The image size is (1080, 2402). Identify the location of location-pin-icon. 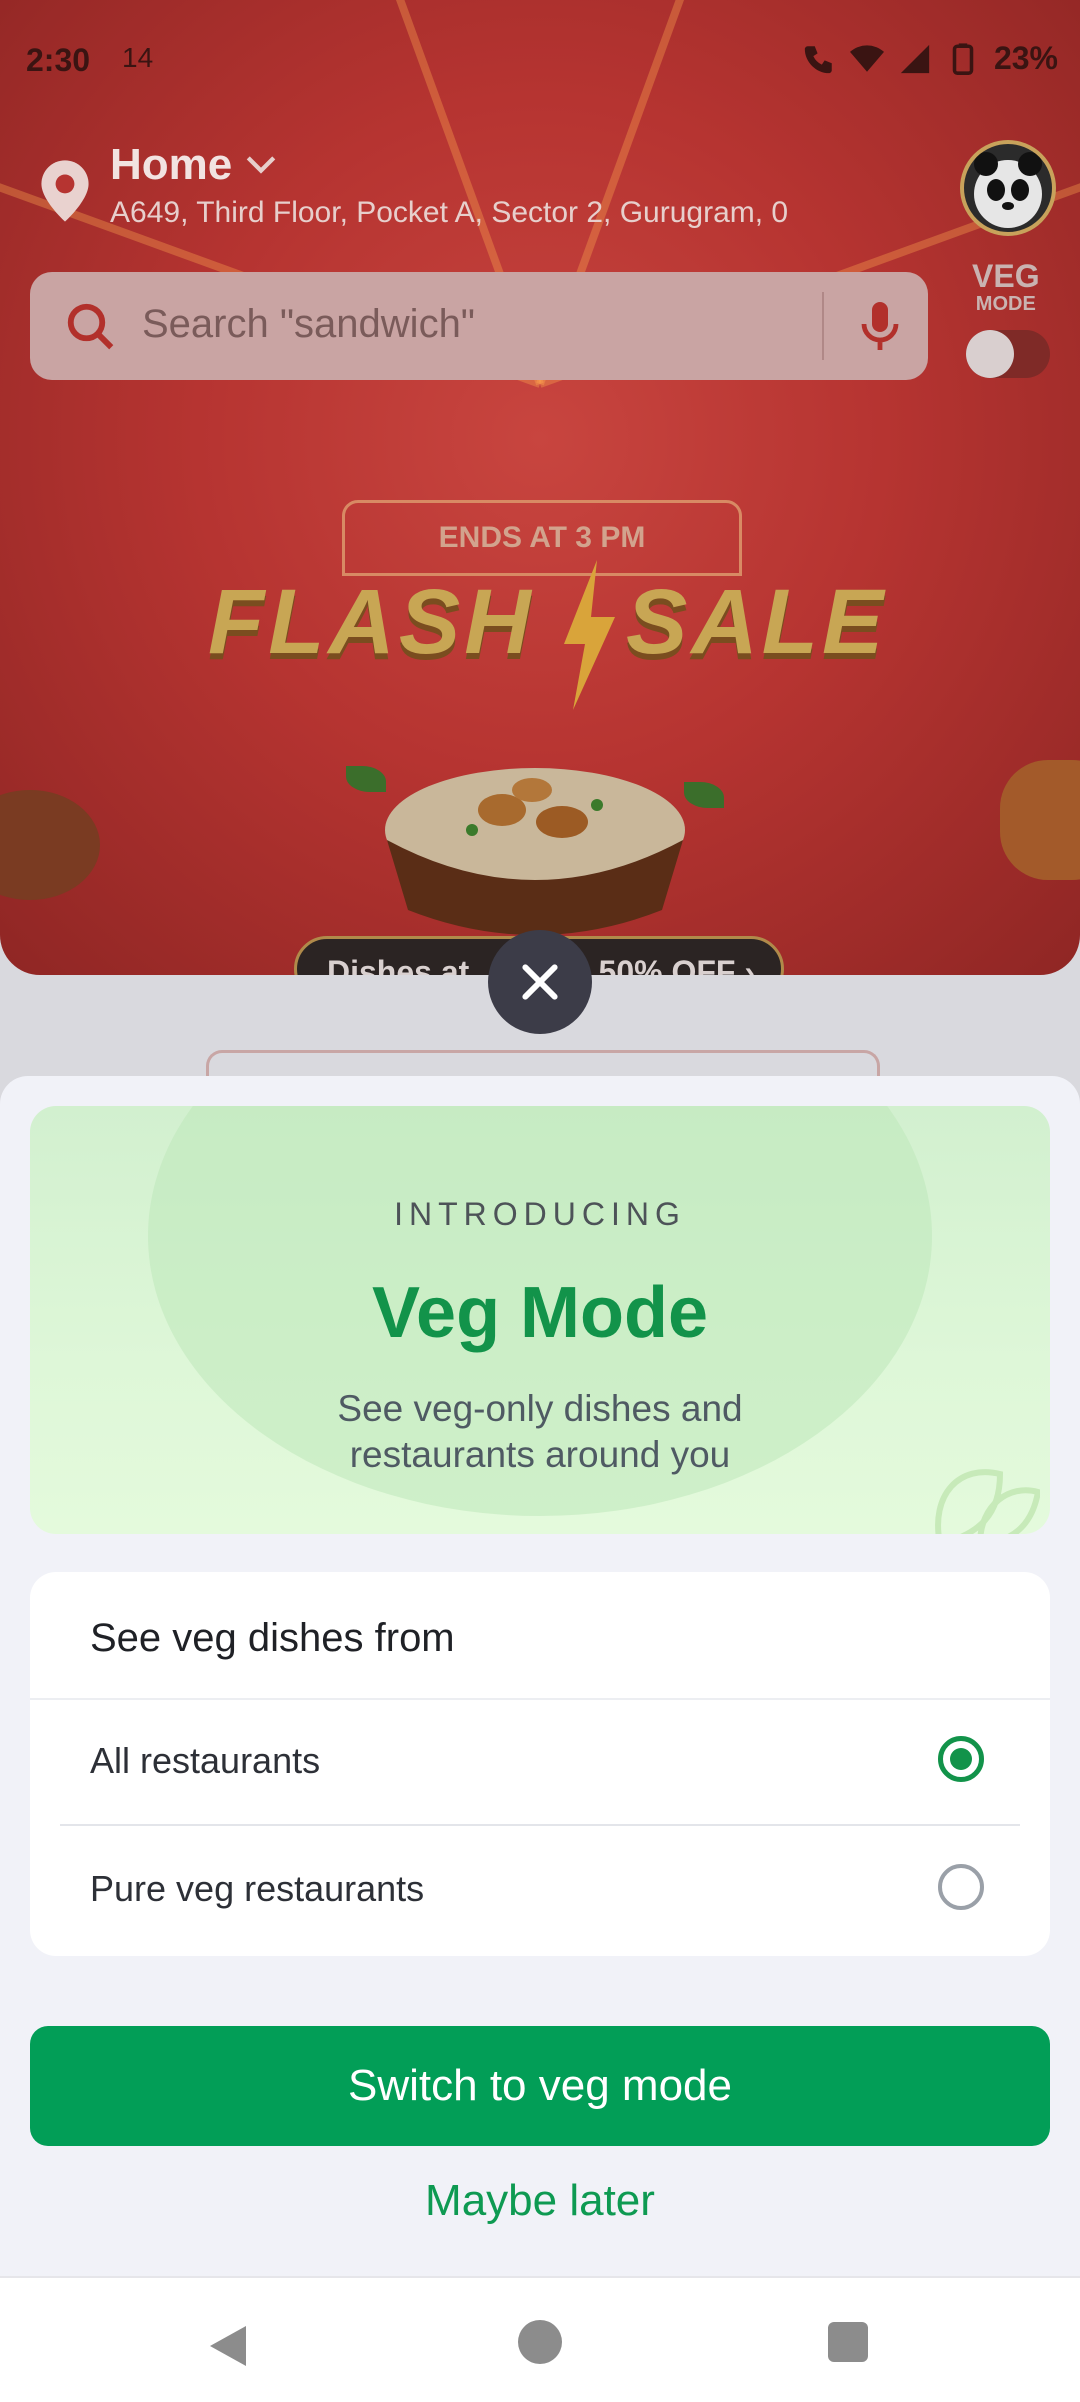
(65, 191).